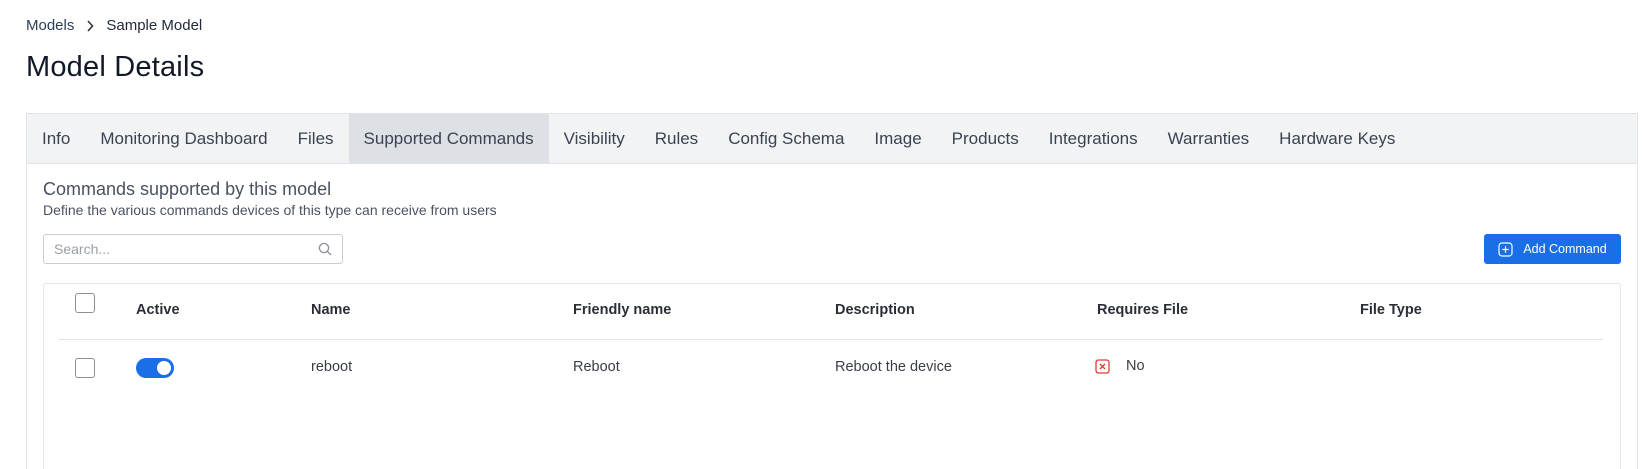  Describe the element at coordinates (50, 25) in the screenshot. I see `breadcrumb-models-link: Models` at that location.